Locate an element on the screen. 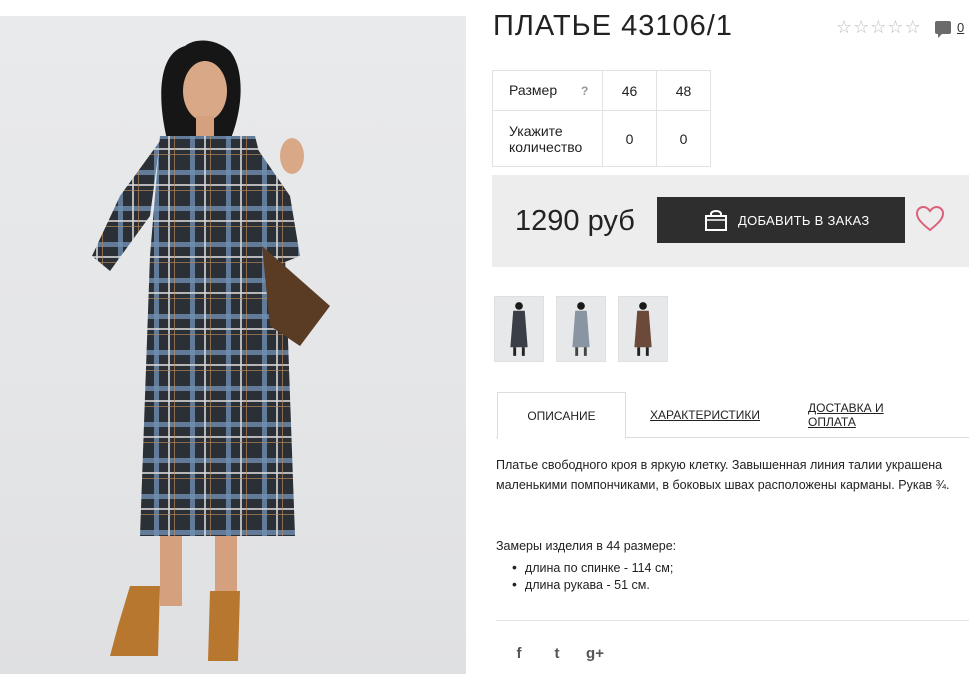  divider is located at coordinates (732, 620).